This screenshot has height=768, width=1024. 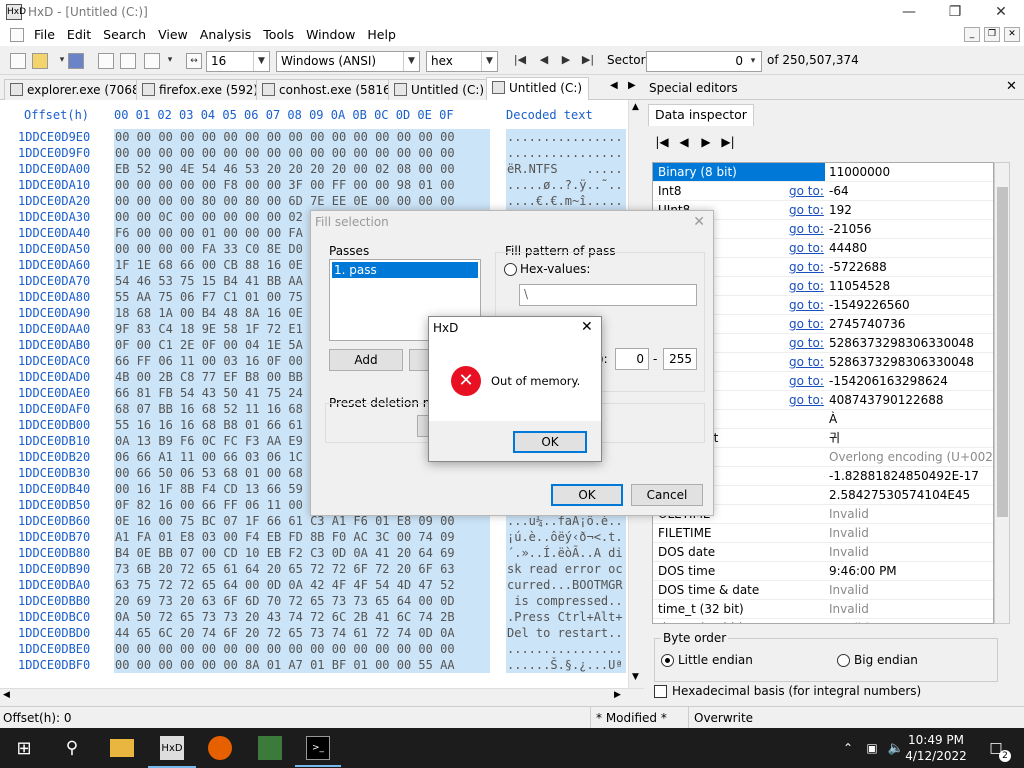 What do you see at coordinates (238, 61) in the screenshot?
I see `bytes-per-row-select: 16 ▼` at bounding box center [238, 61].